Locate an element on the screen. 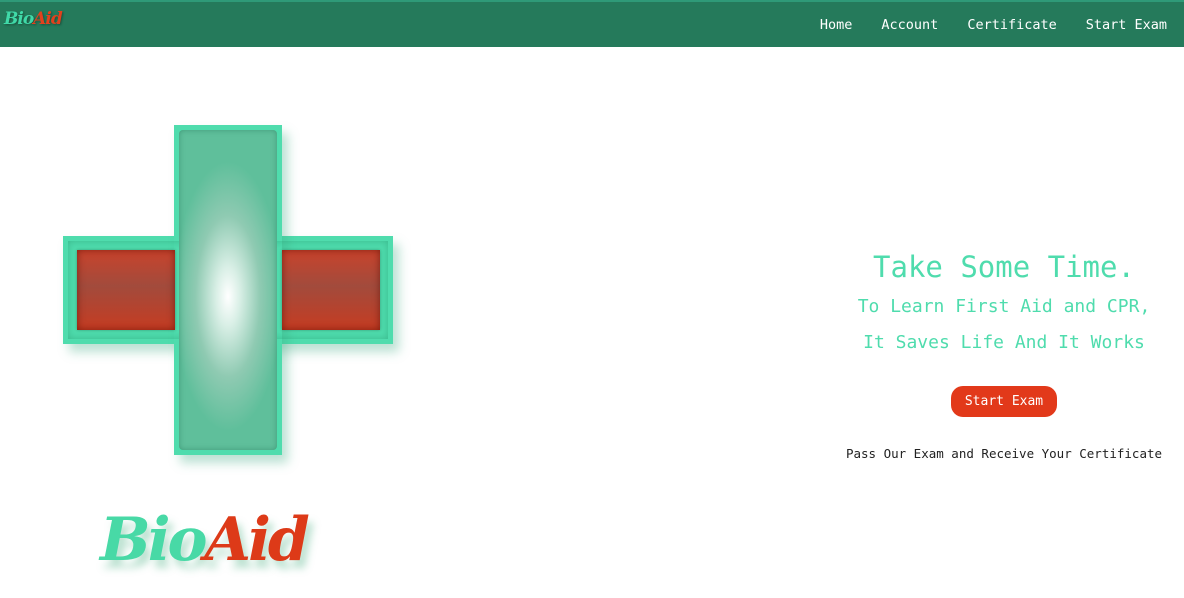 The width and height of the screenshot is (1184, 598). nav-logo: BioAid is located at coordinates (33, 19).